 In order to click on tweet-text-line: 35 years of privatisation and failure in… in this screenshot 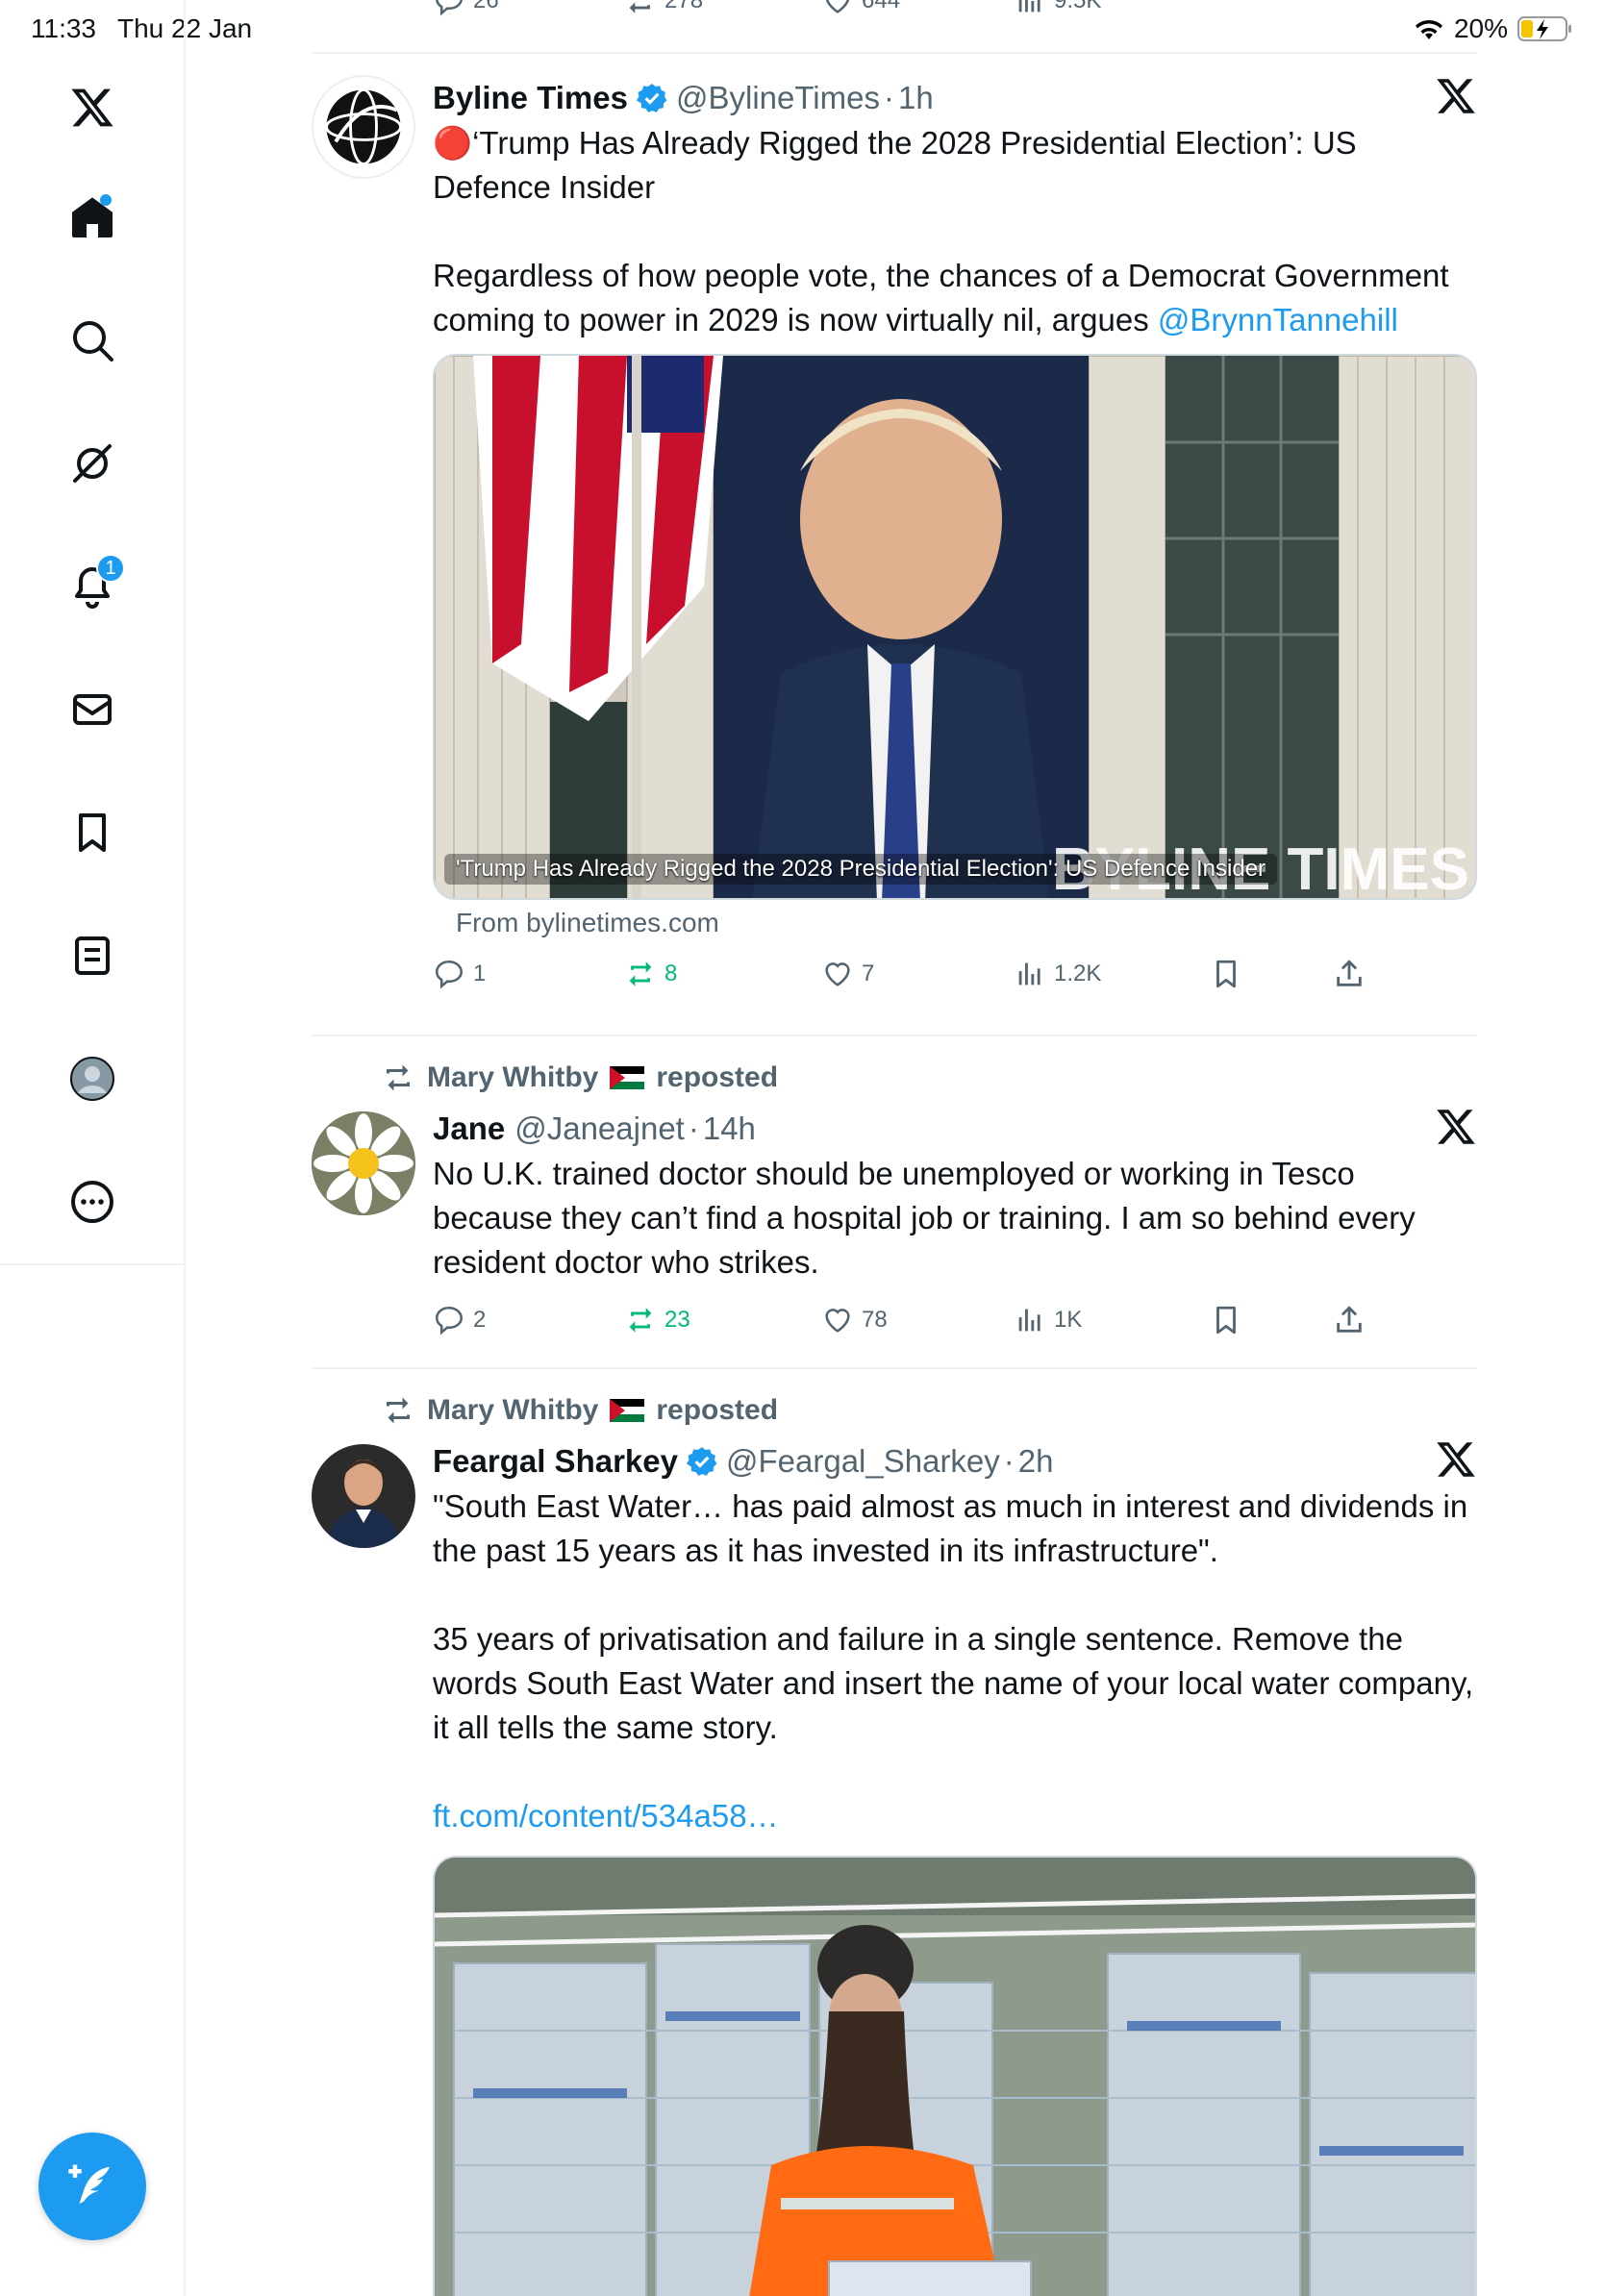, I will do `click(953, 1683)`.